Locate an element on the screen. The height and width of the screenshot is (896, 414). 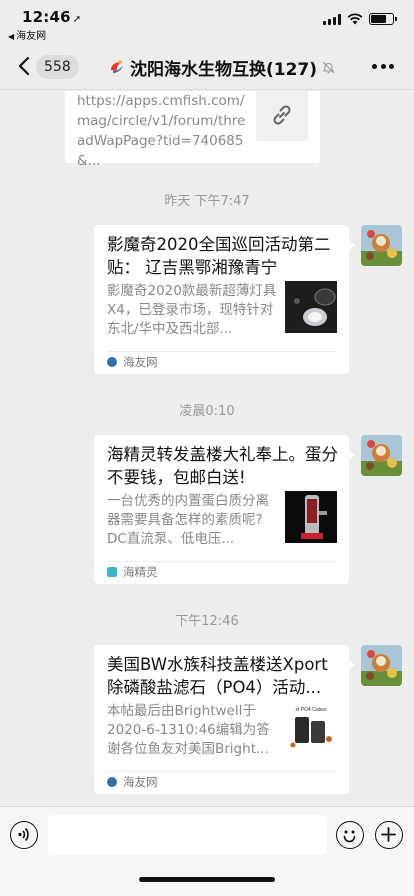
link-icon is located at coordinates (282, 115).